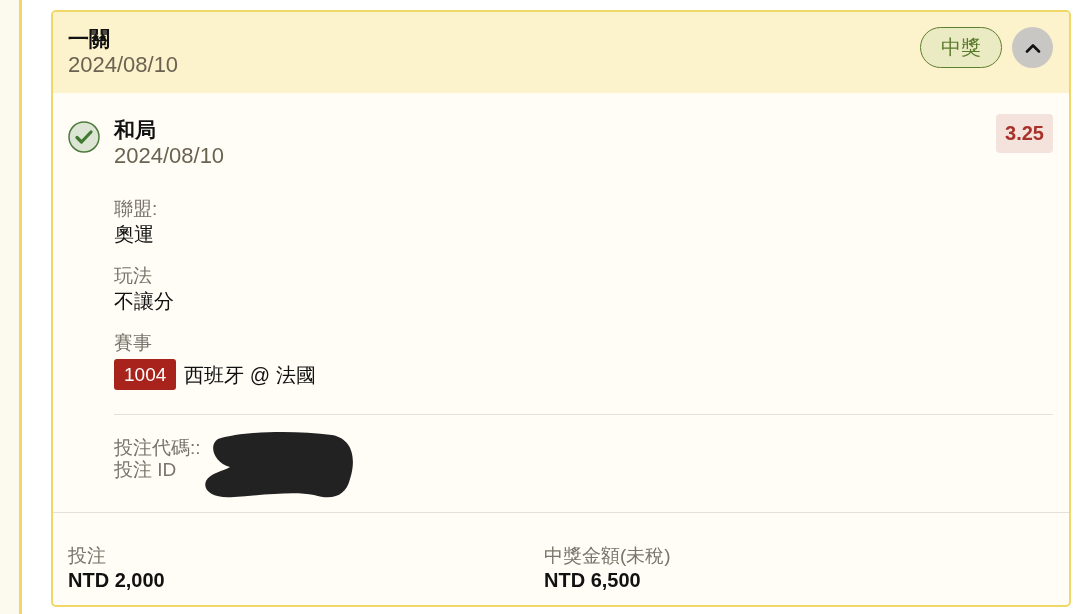  What do you see at coordinates (145, 374) in the screenshot?
I see `match-code-badge: 1004` at bounding box center [145, 374].